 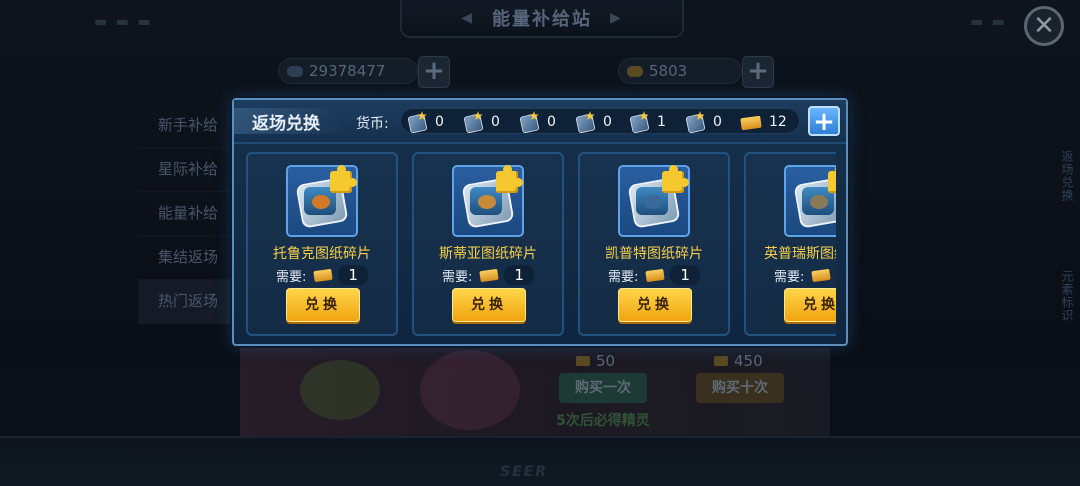 What do you see at coordinates (603, 388) in the screenshot?
I see `buy-once-button: 购买一次` at bounding box center [603, 388].